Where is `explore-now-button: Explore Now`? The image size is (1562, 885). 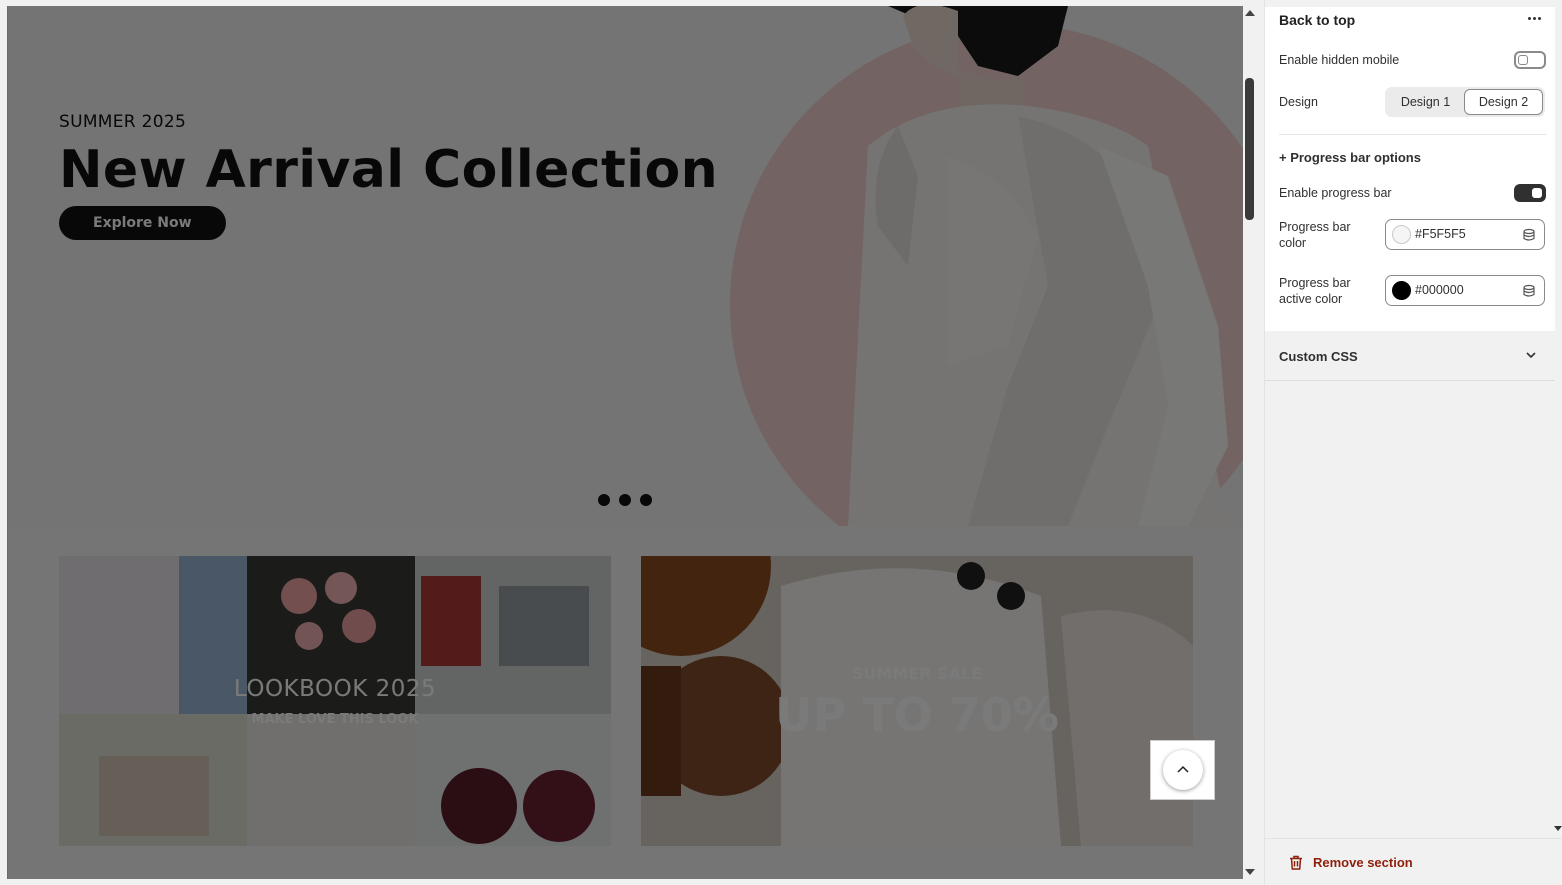
explore-now-button: Explore Now is located at coordinates (142, 223).